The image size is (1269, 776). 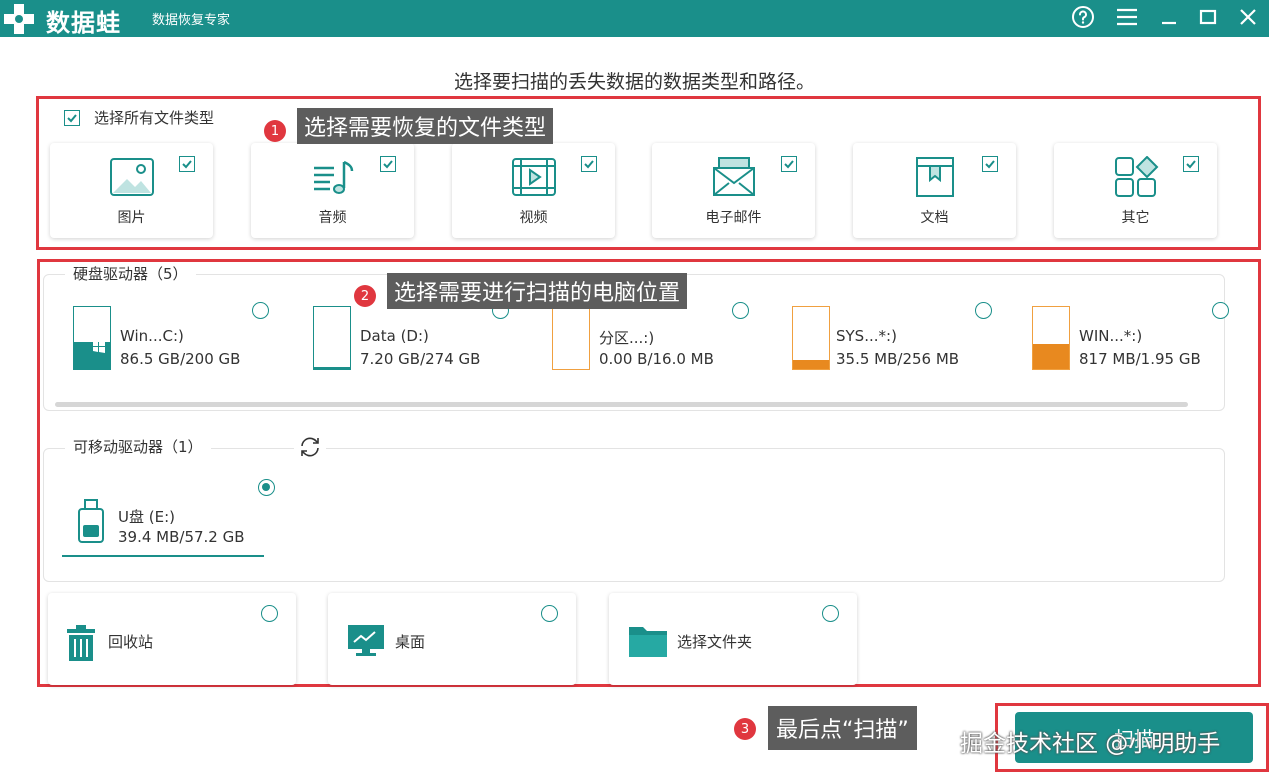 I want to click on trash-icon, so click(x=81, y=643).